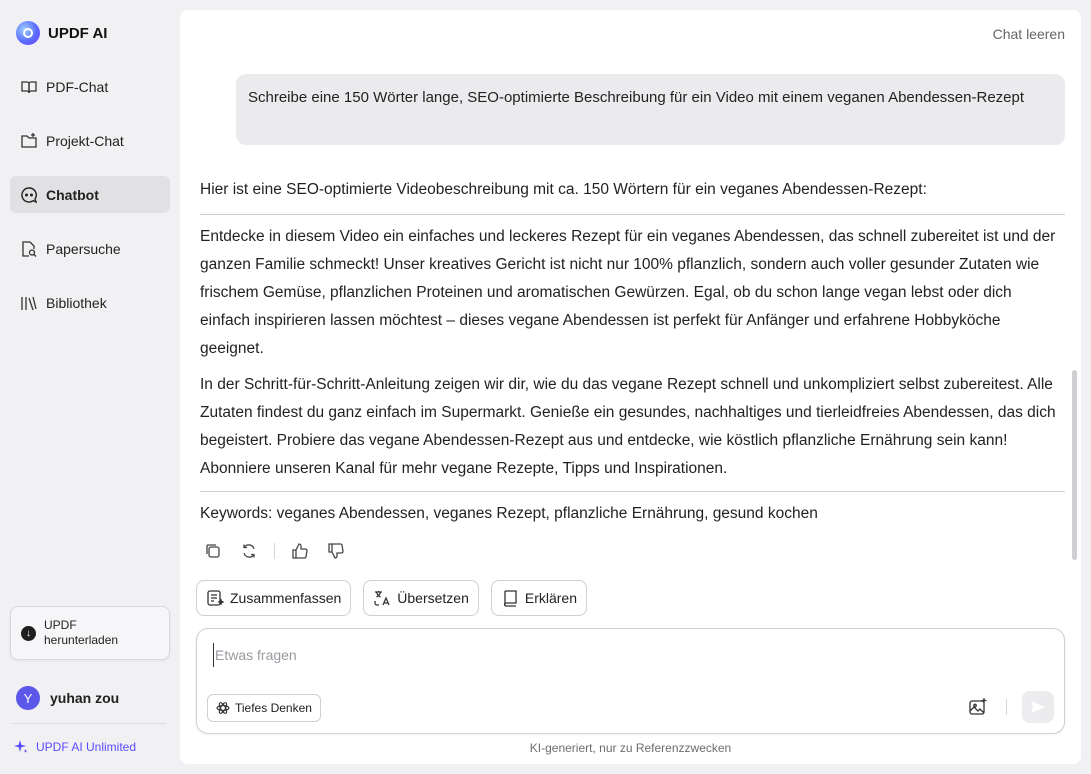 The width and height of the screenshot is (1091, 774). Describe the element at coordinates (215, 598) in the screenshot. I see `summarize-icon` at that location.